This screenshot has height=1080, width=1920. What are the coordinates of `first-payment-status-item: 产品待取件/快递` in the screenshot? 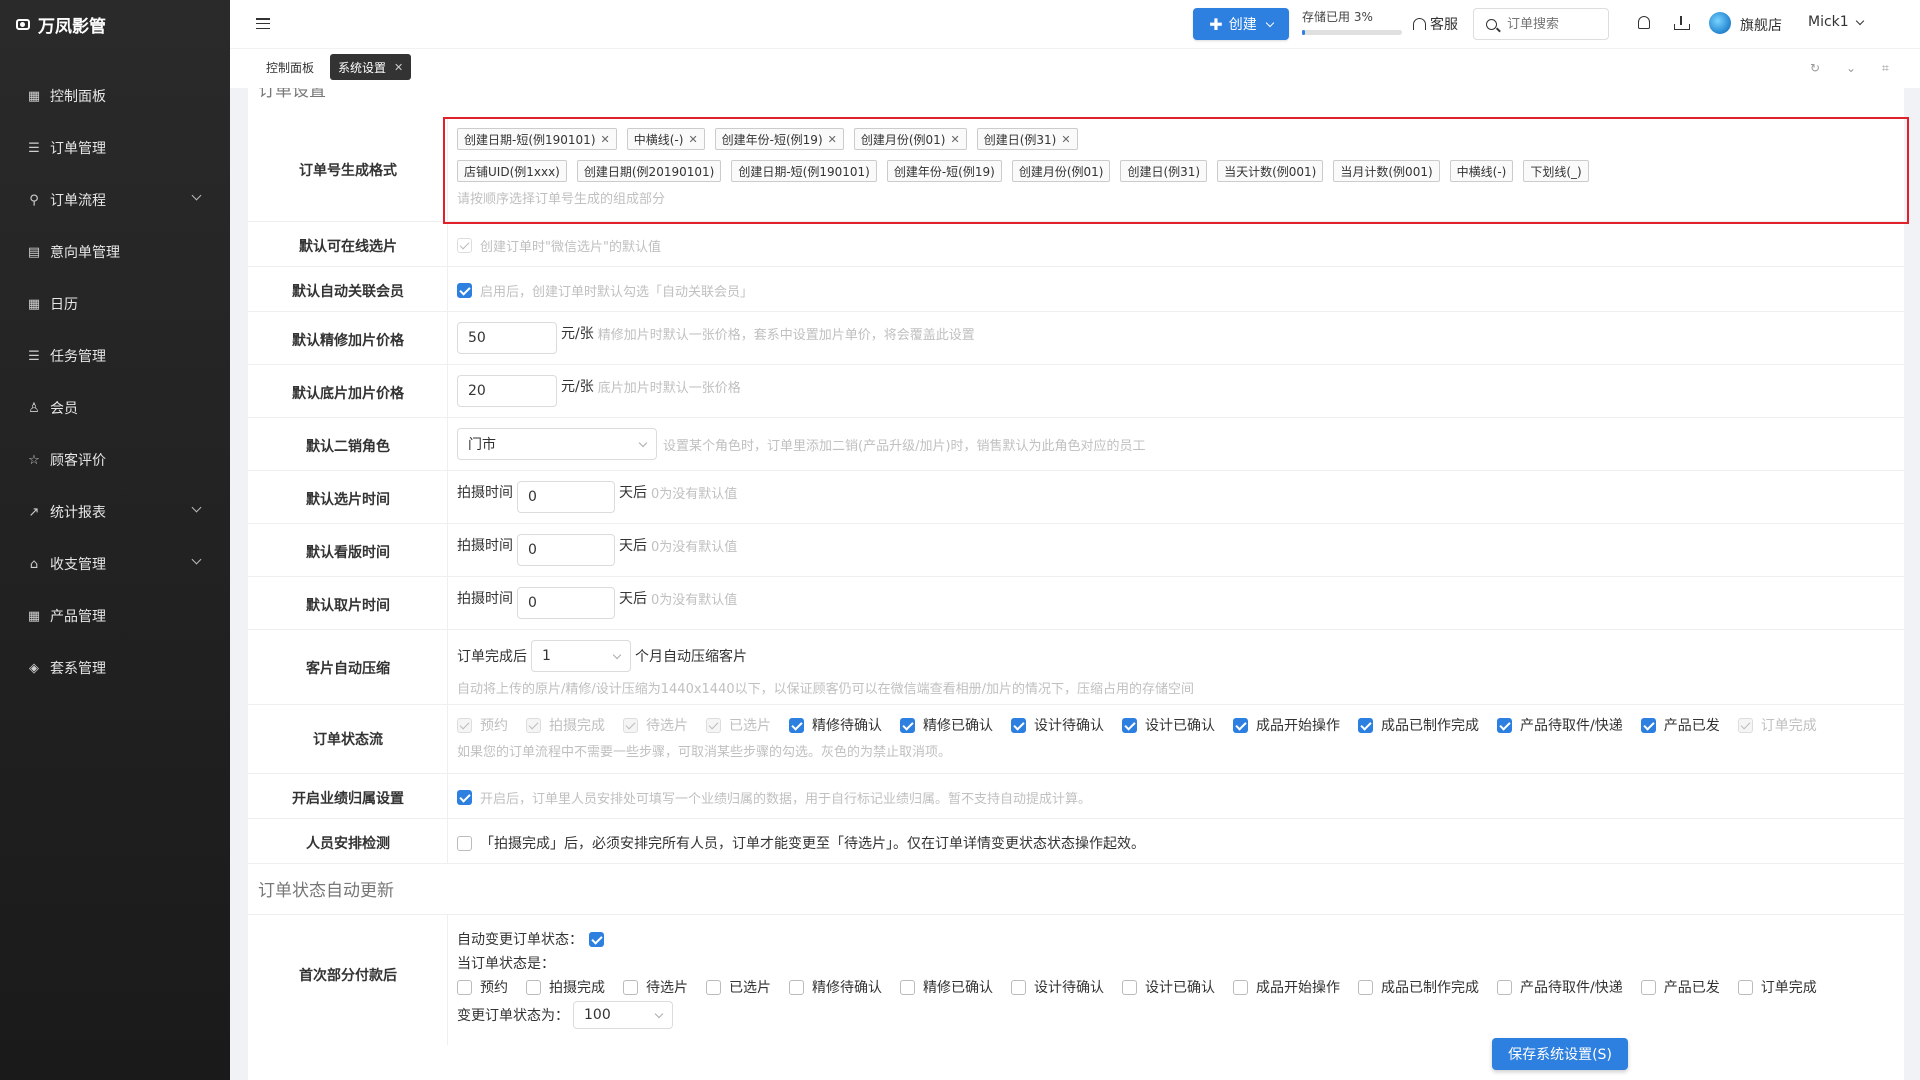 It's located at (1560, 987).